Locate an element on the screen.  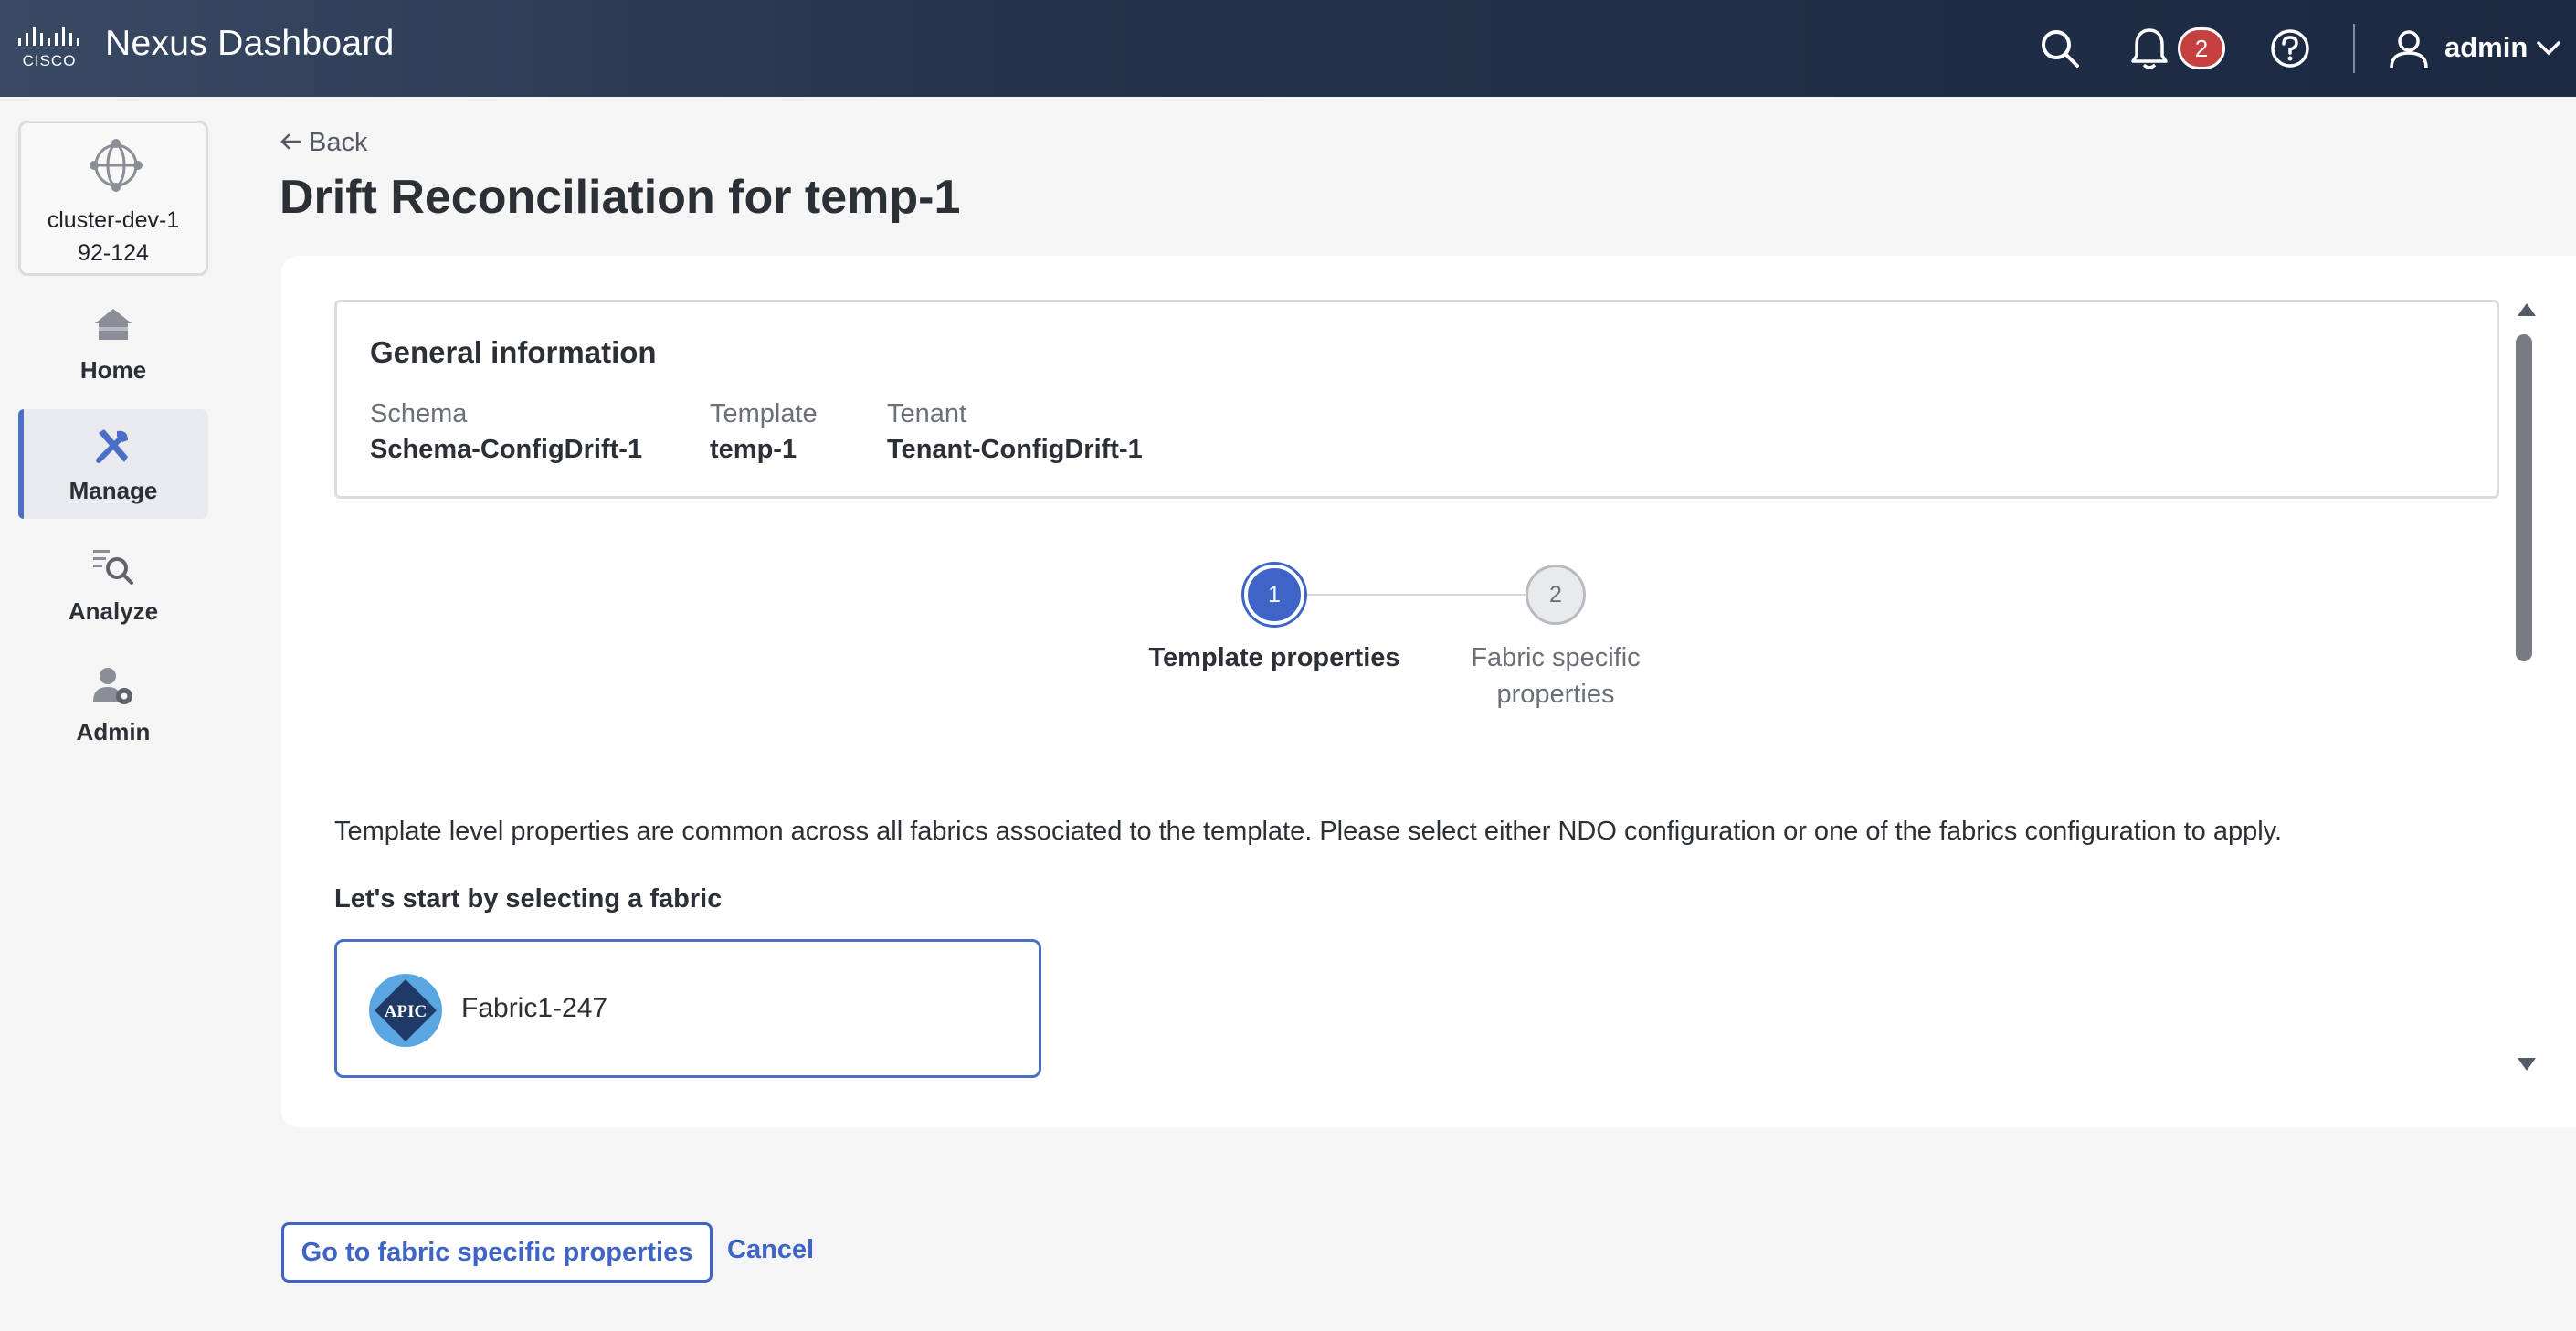
search-icon is located at coordinates (2060, 48).